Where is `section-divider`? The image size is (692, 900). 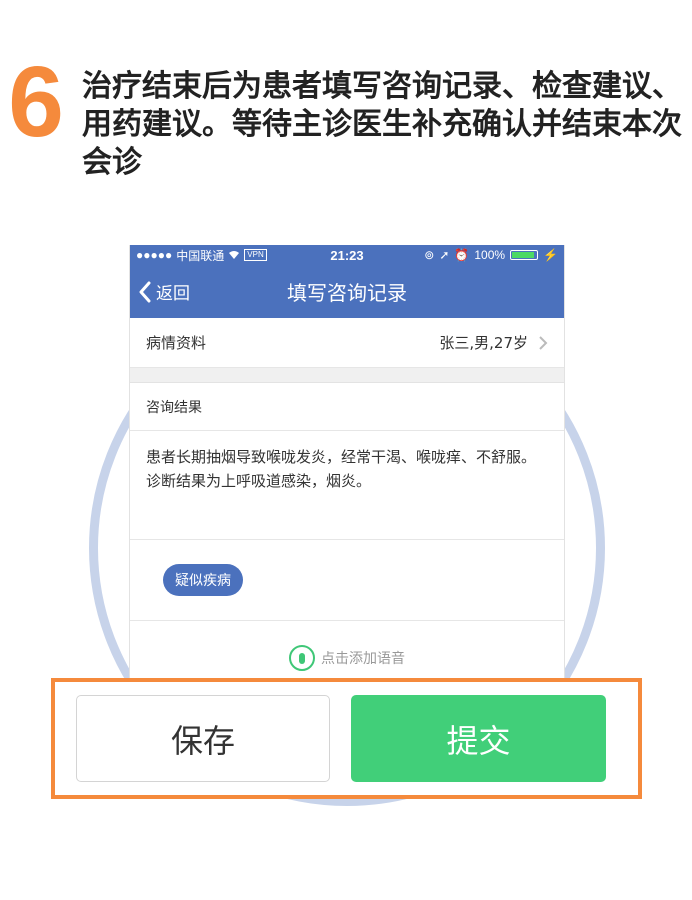
section-divider is located at coordinates (347, 375).